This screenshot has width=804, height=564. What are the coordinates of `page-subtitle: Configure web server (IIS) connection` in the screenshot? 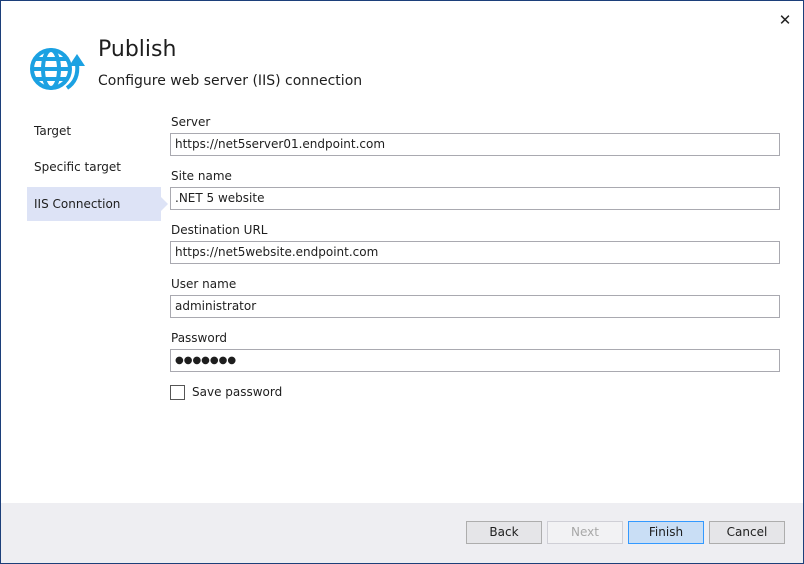 It's located at (230, 81).